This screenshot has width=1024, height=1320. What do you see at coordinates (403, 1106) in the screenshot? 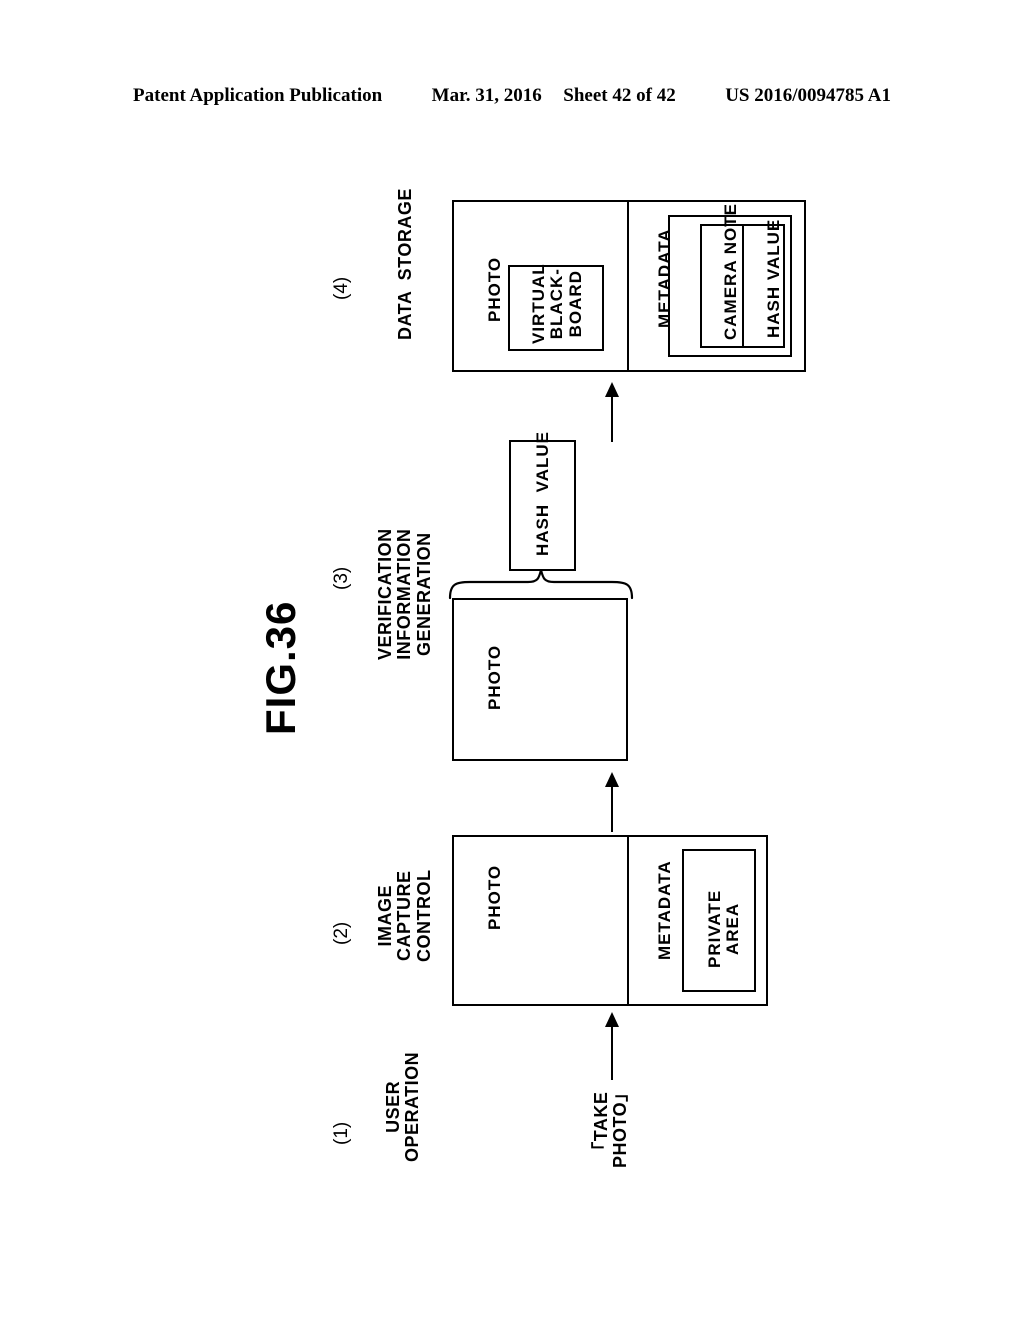
I see `step-1-label: USER OPERATION` at bounding box center [403, 1106].